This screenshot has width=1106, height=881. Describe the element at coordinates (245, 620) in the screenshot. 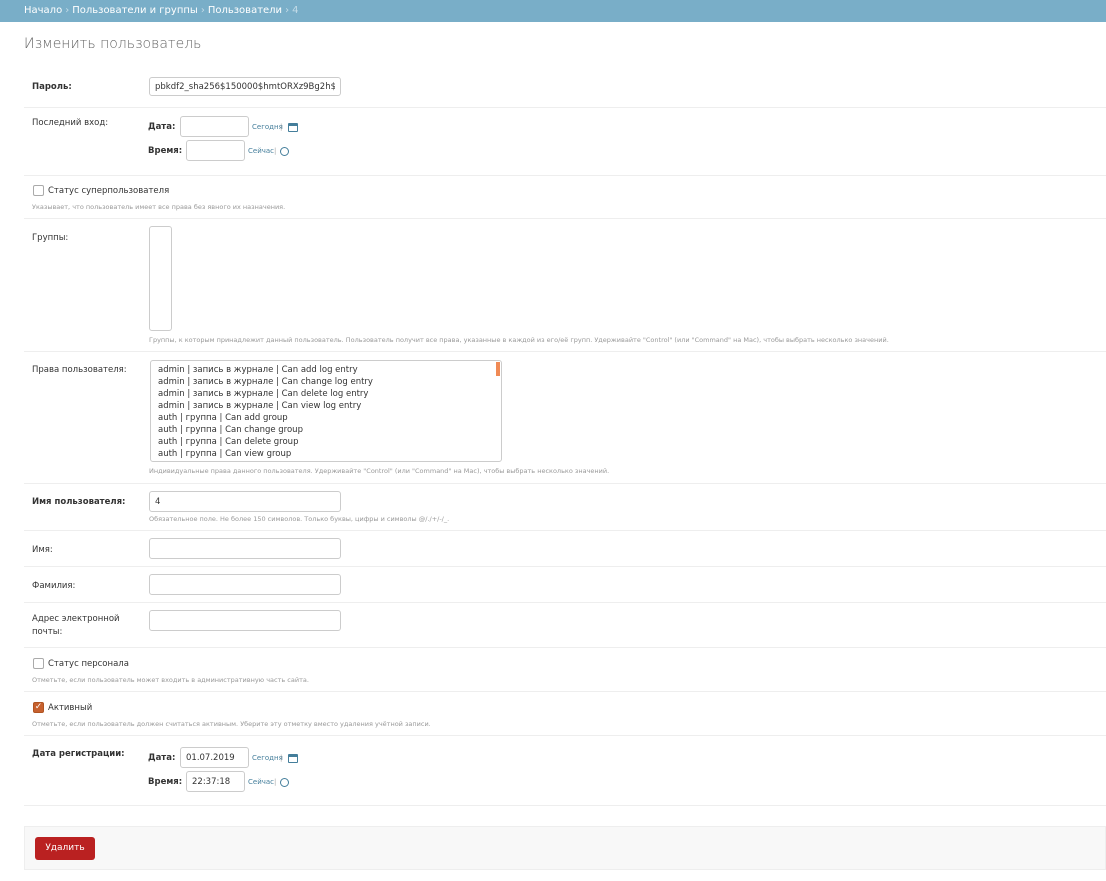

I see `email-field` at that location.